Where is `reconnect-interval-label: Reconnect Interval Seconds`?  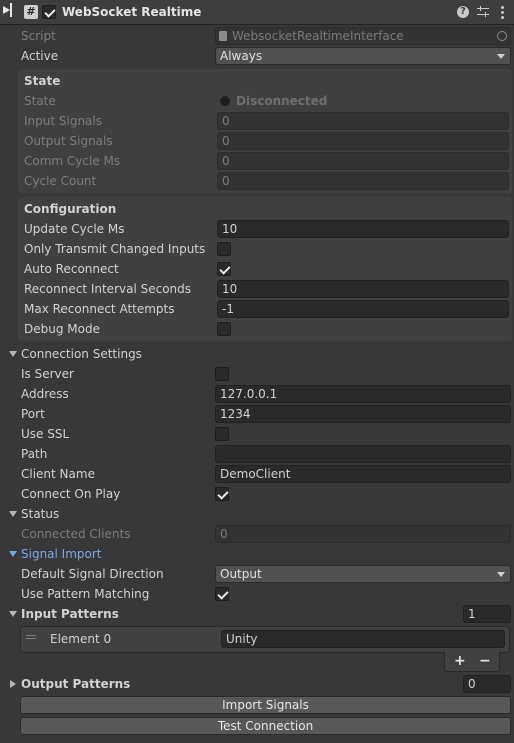 reconnect-interval-label: Reconnect Interval Seconds is located at coordinates (108, 289).